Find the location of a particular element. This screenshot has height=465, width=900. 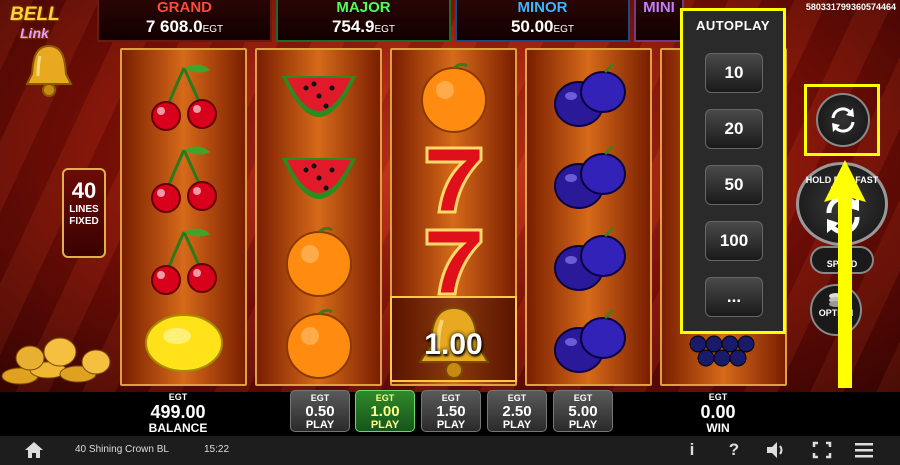

game-name: 40 Shining Crown BL is located at coordinates (122, 449).